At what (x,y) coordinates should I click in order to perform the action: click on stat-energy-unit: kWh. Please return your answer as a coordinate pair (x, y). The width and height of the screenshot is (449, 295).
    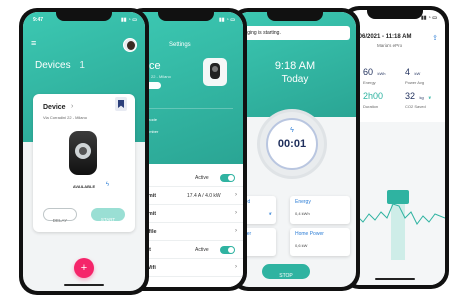
    Looking at the image, I should click on (381, 73).